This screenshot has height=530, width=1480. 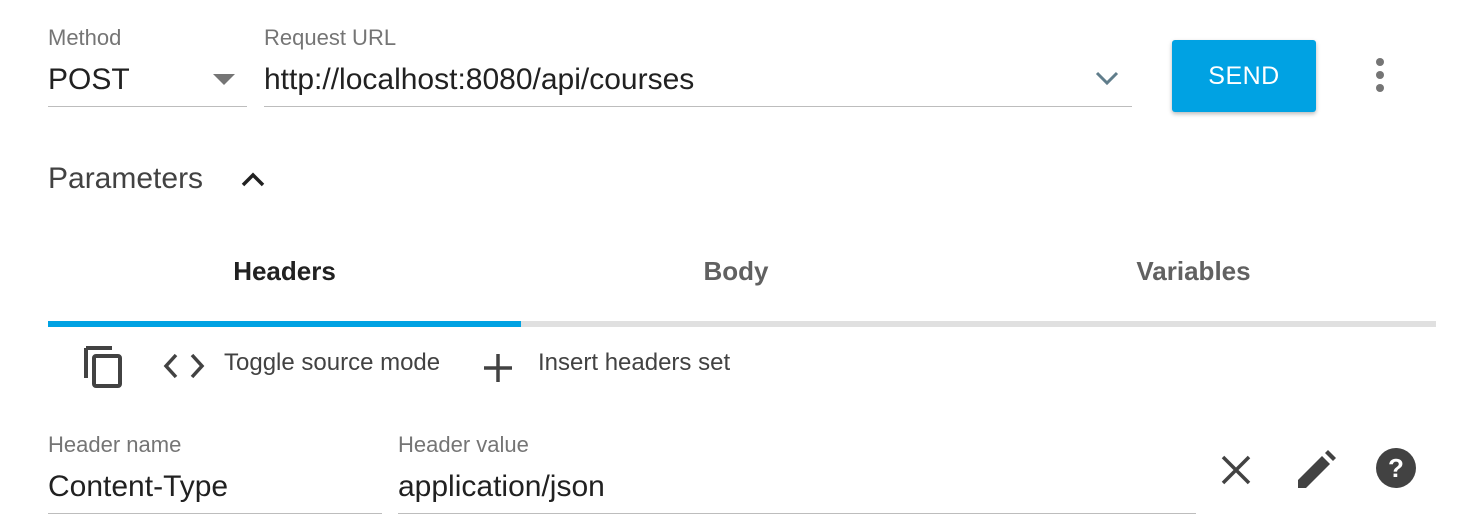 What do you see at coordinates (115, 444) in the screenshot?
I see `header-name-label: Header name` at bounding box center [115, 444].